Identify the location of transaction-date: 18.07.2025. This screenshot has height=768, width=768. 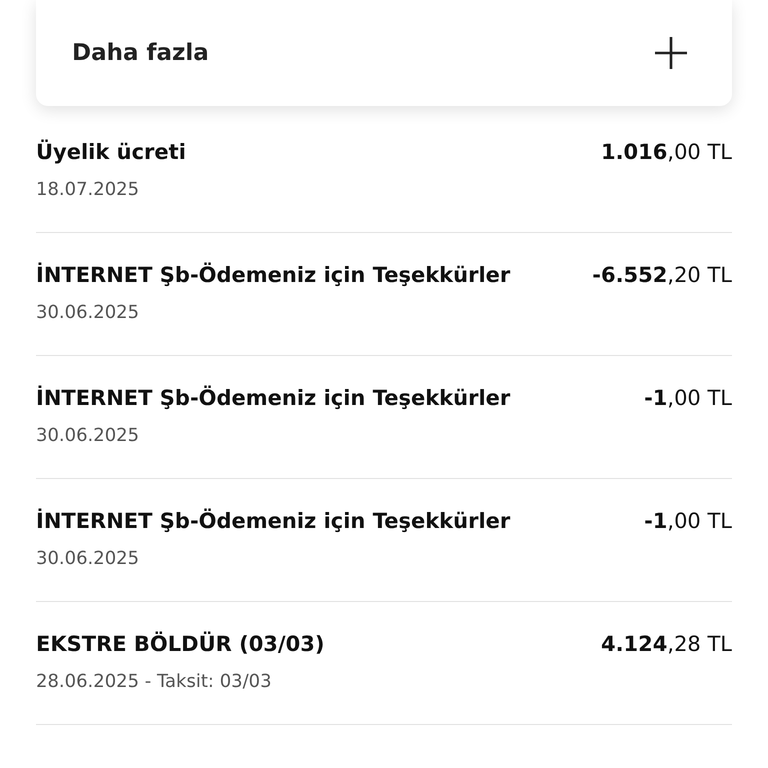
(88, 190).